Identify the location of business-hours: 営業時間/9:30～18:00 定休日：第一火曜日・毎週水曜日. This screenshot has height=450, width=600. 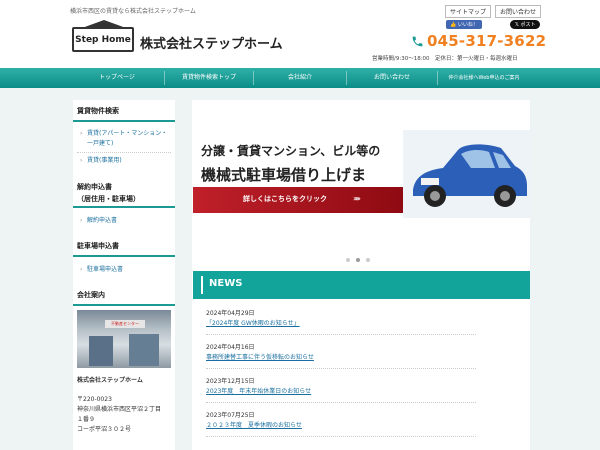
(445, 59).